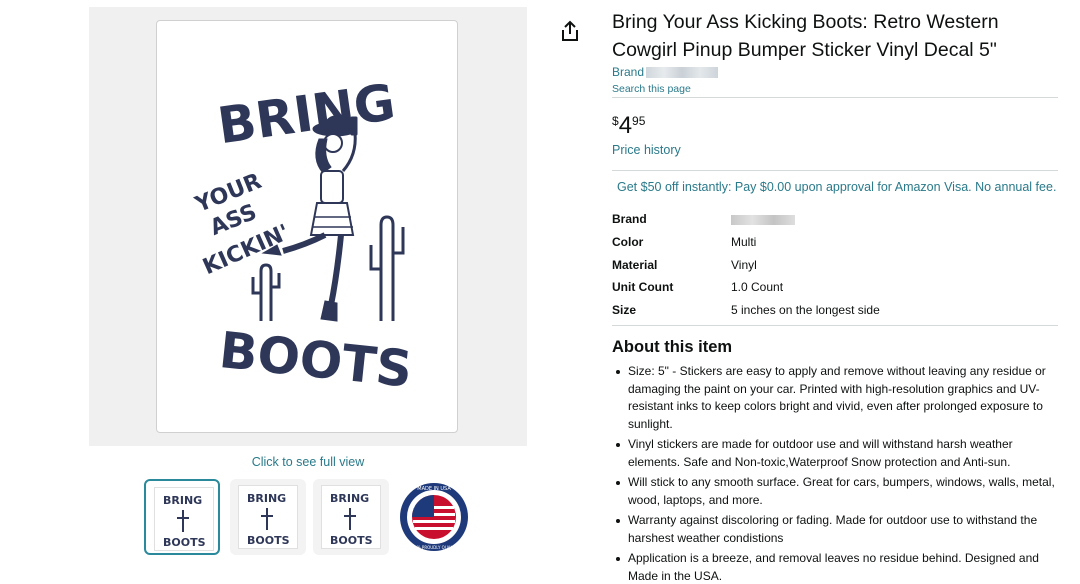  Describe the element at coordinates (805, 310) in the screenshot. I see `spec-value: 5 inches on the longest side` at that location.